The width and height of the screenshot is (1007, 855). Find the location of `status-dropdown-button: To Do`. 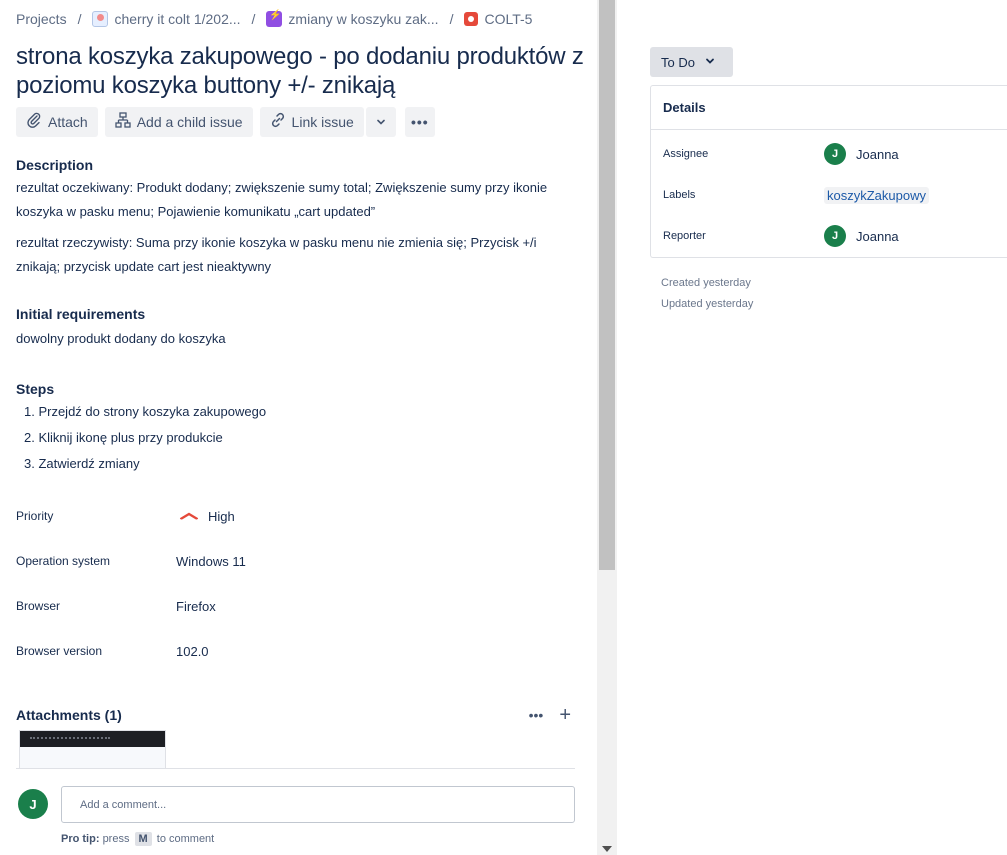

status-dropdown-button: To Do is located at coordinates (691, 62).